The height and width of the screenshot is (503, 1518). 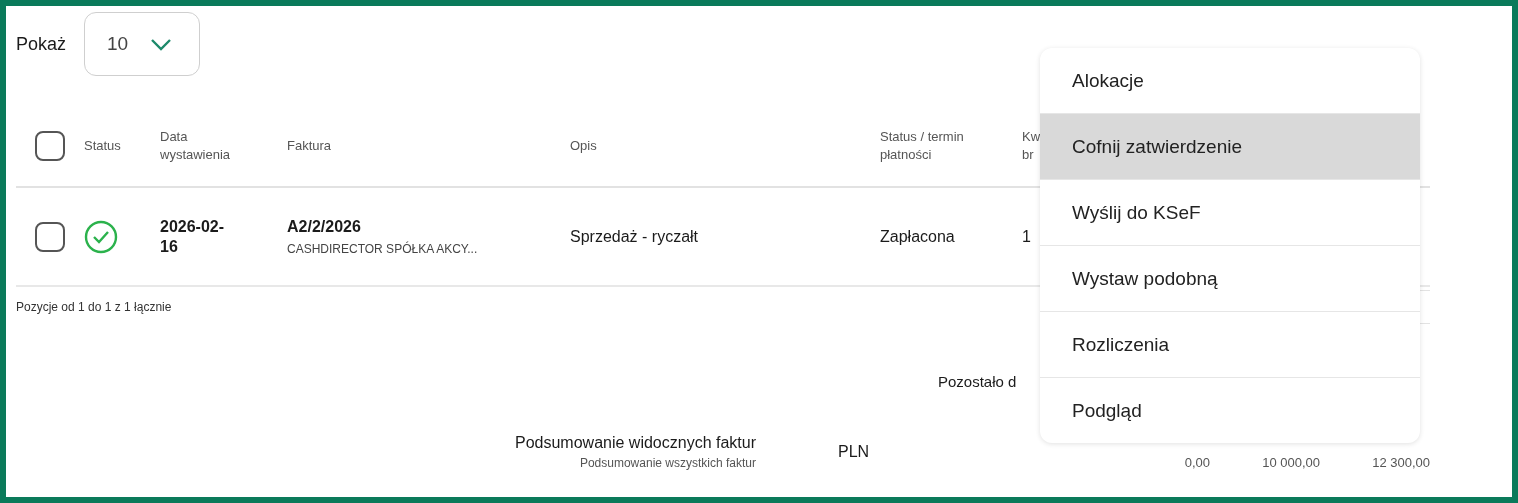 What do you see at coordinates (634, 236) in the screenshot?
I see `table-cell: Sprzedaż - ryczałt` at bounding box center [634, 236].